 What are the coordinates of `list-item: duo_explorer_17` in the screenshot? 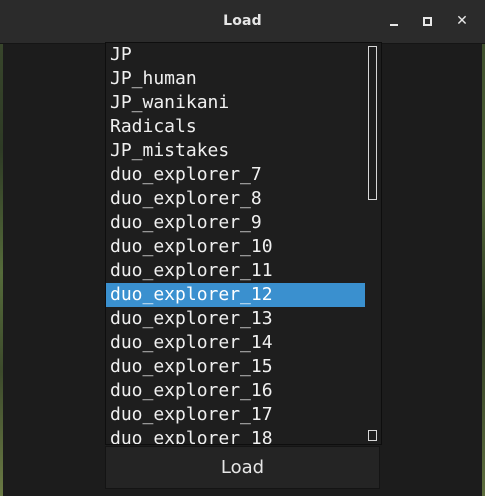 It's located at (235, 415).